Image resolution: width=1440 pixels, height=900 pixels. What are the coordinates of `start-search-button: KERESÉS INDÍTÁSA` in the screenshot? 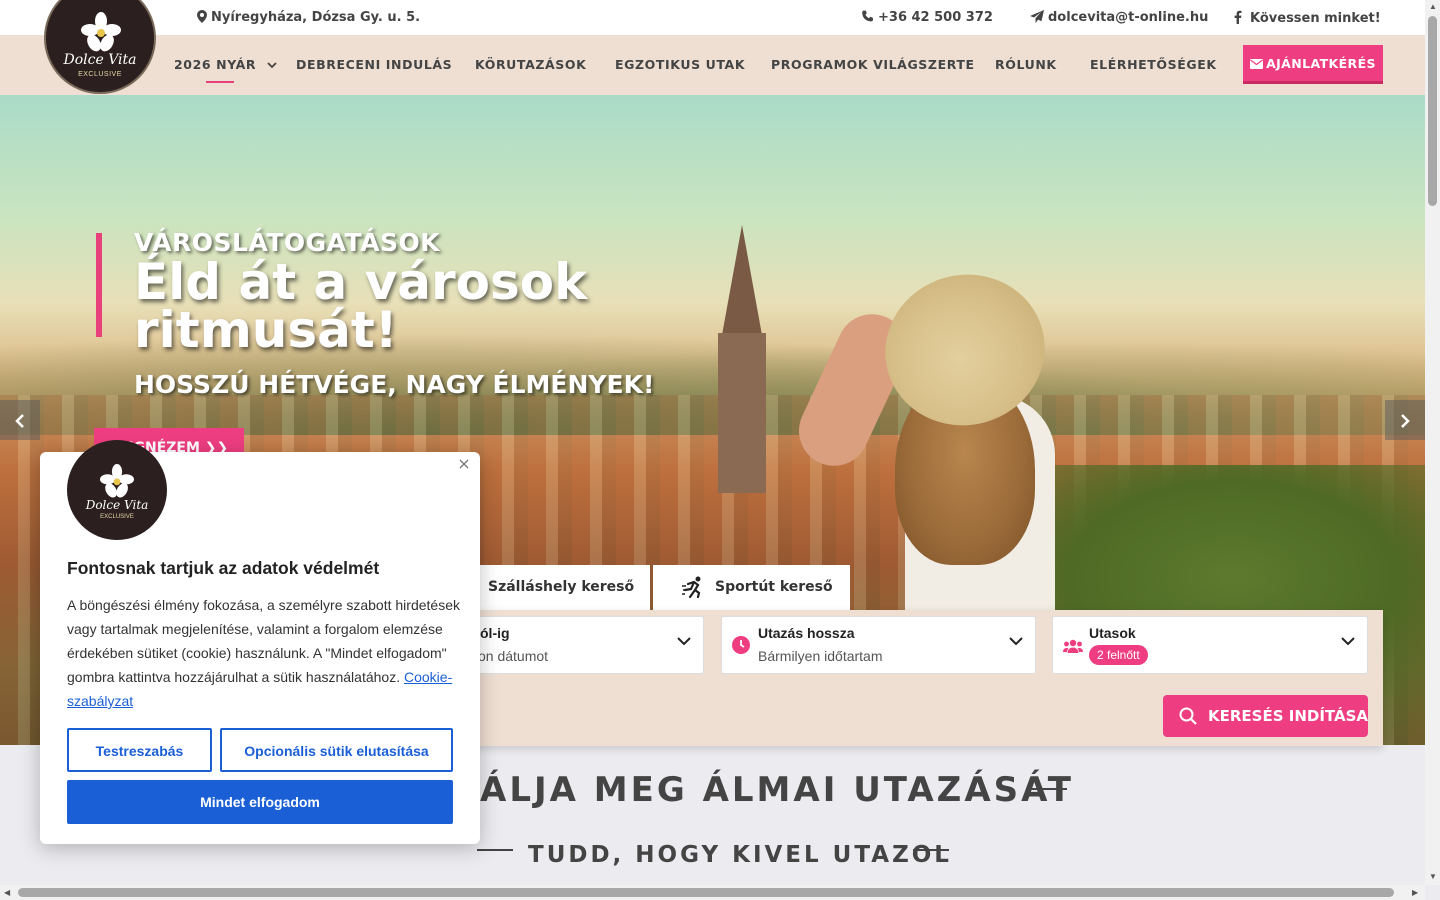 It's located at (1265, 716).